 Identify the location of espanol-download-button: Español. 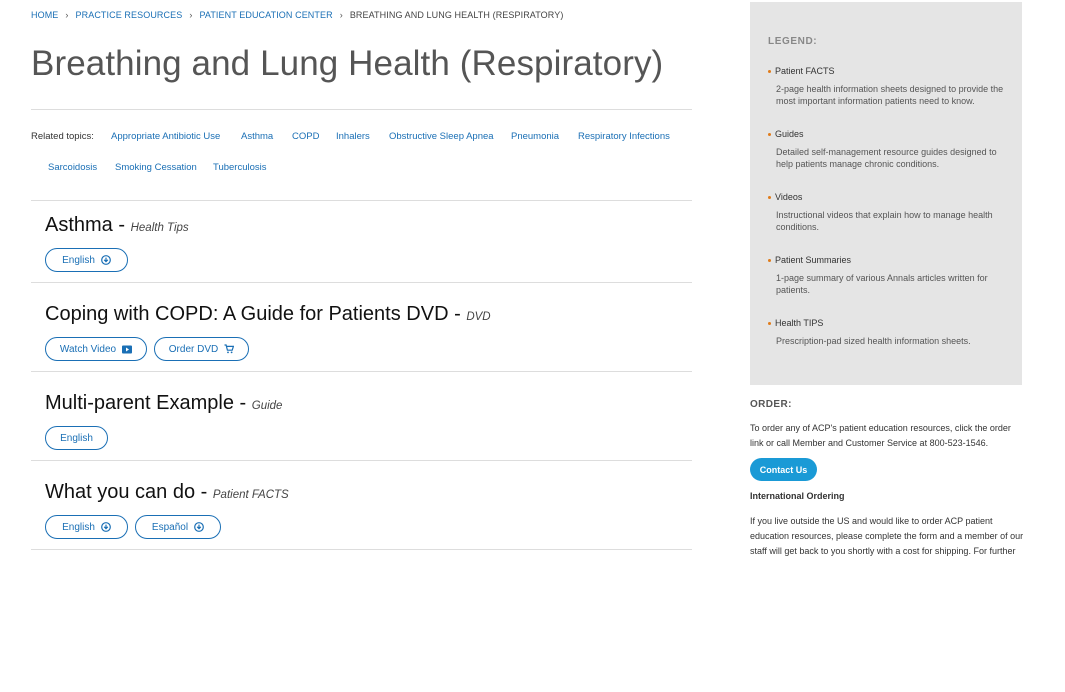
(178, 527).